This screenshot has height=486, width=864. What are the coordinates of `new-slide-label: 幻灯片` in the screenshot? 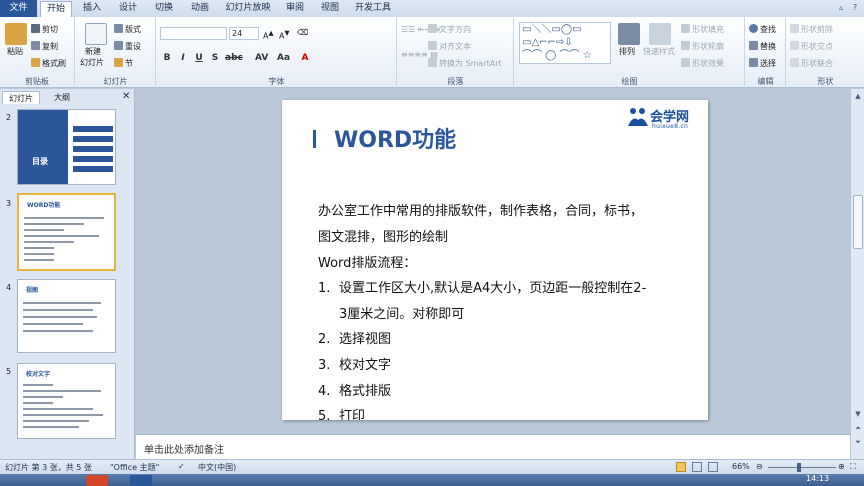 It's located at (92, 63).